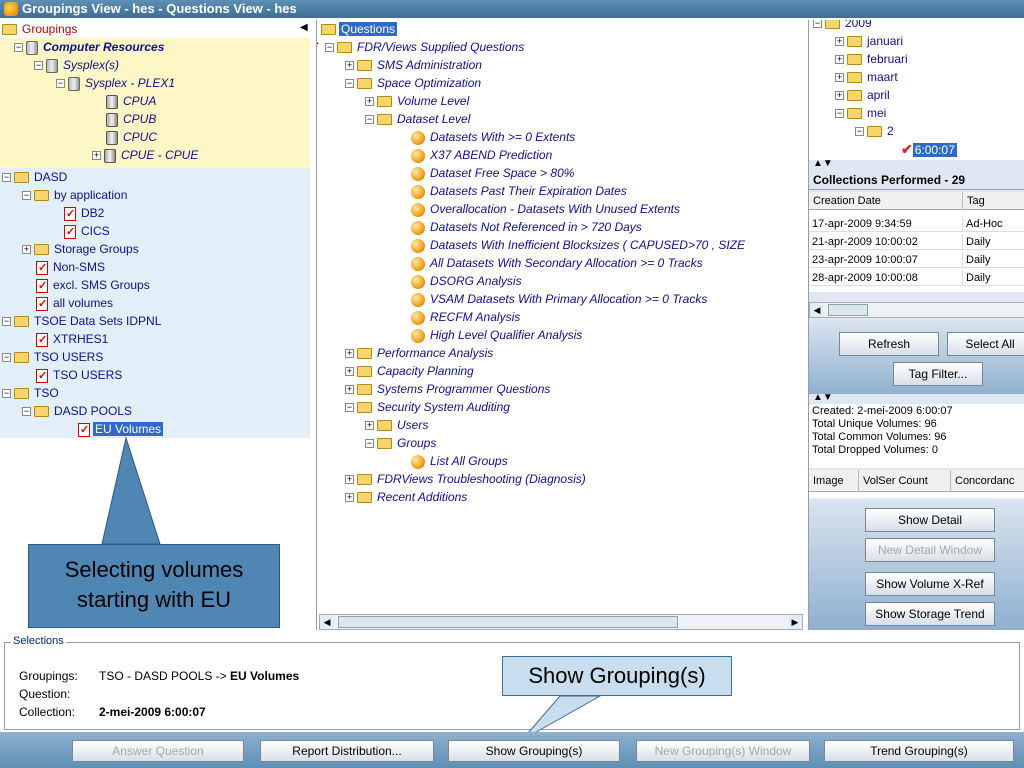 This screenshot has width=1024, height=768. I want to click on show-groupings-button: Show Grouping(s), so click(534, 751).